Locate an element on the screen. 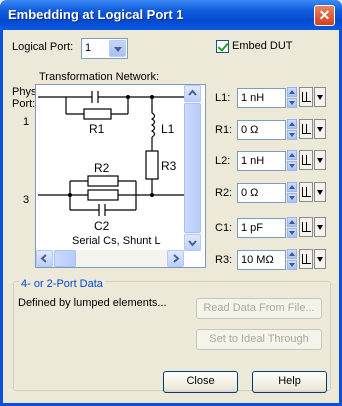  param-label: R3: is located at coordinates (224, 260).